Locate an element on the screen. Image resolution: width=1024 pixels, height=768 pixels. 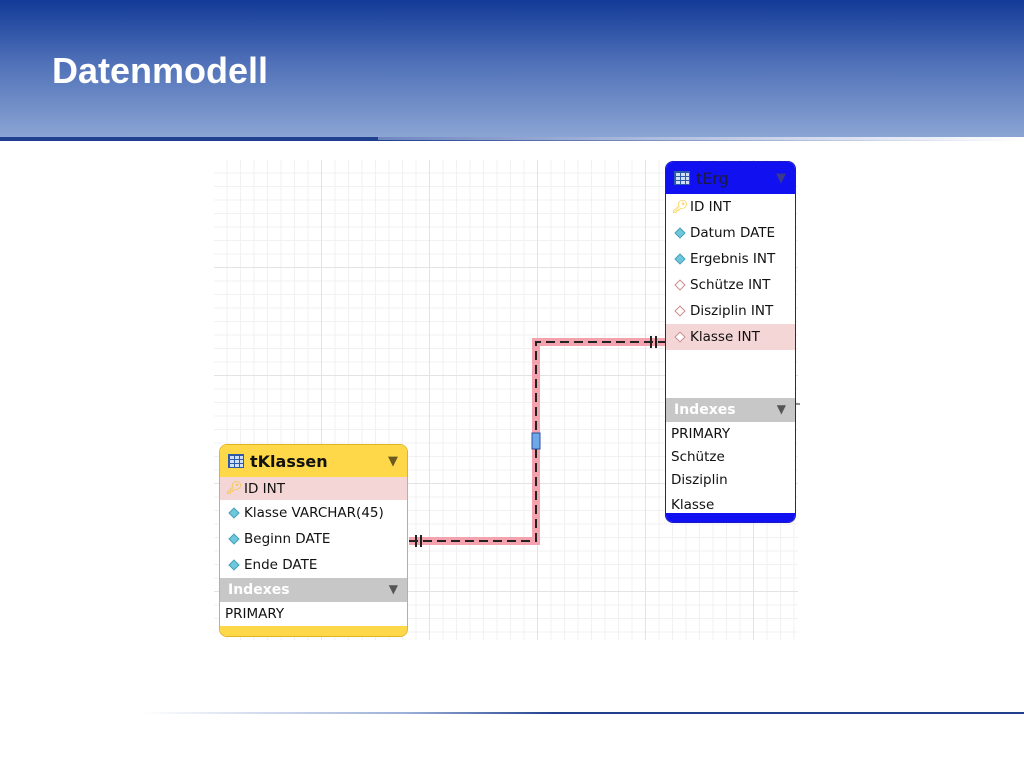
table-spacer is located at coordinates (730, 374).